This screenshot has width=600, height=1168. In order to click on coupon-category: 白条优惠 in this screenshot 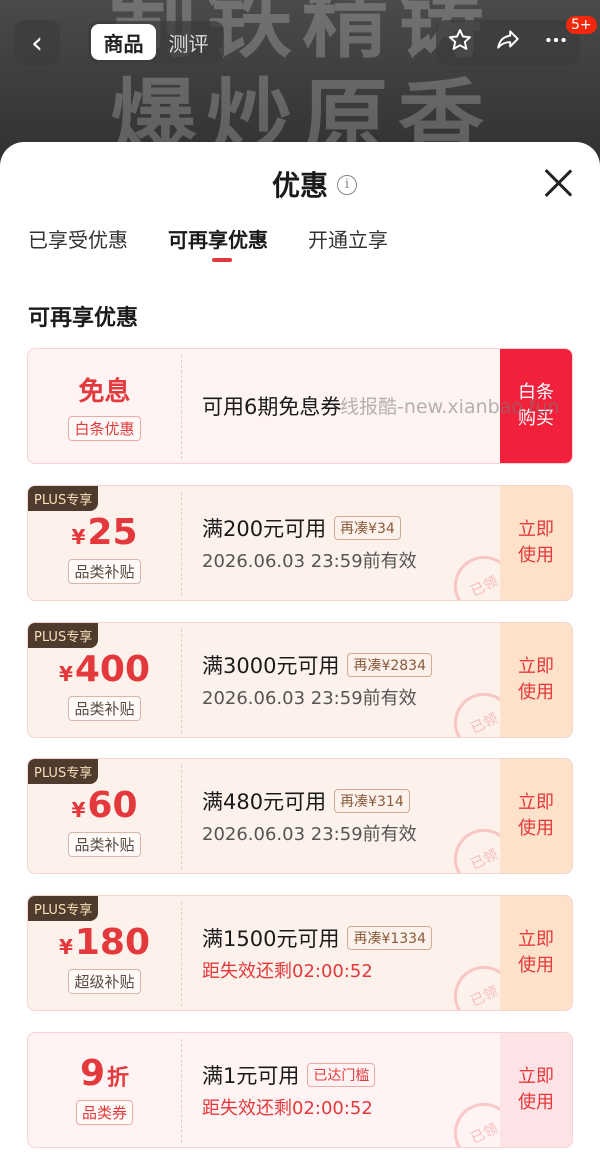, I will do `click(104, 428)`.